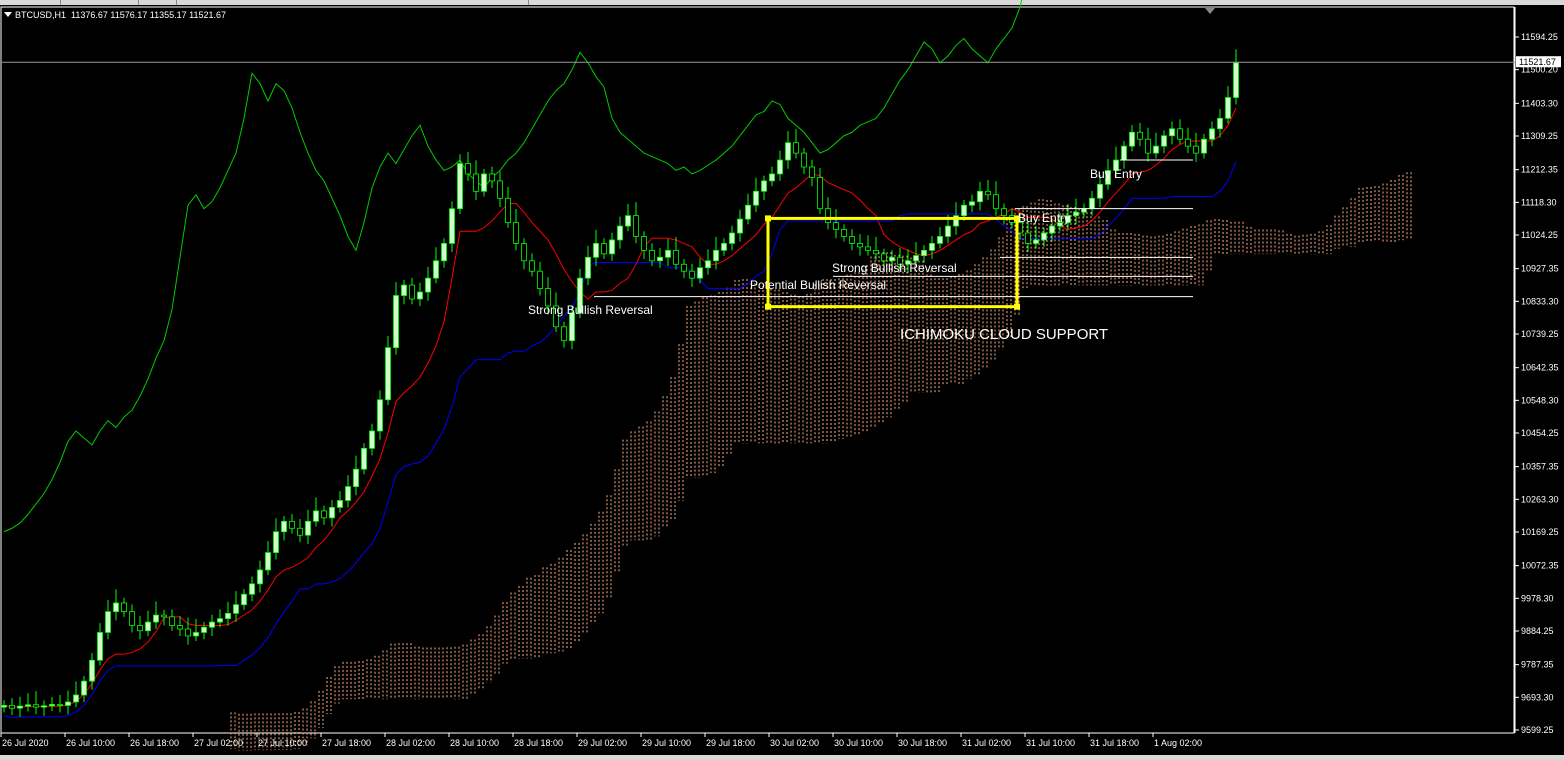 The height and width of the screenshot is (760, 1564). What do you see at coordinates (1537, 631) in the screenshot?
I see `y-tick-label: 9884.25` at bounding box center [1537, 631].